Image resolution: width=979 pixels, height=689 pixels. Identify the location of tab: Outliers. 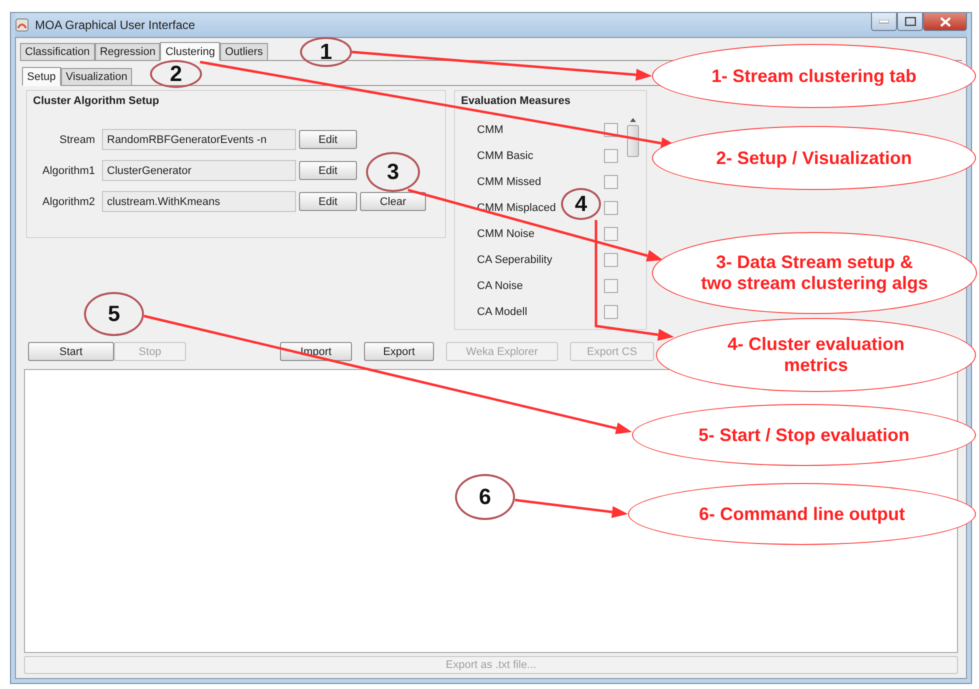
(244, 51).